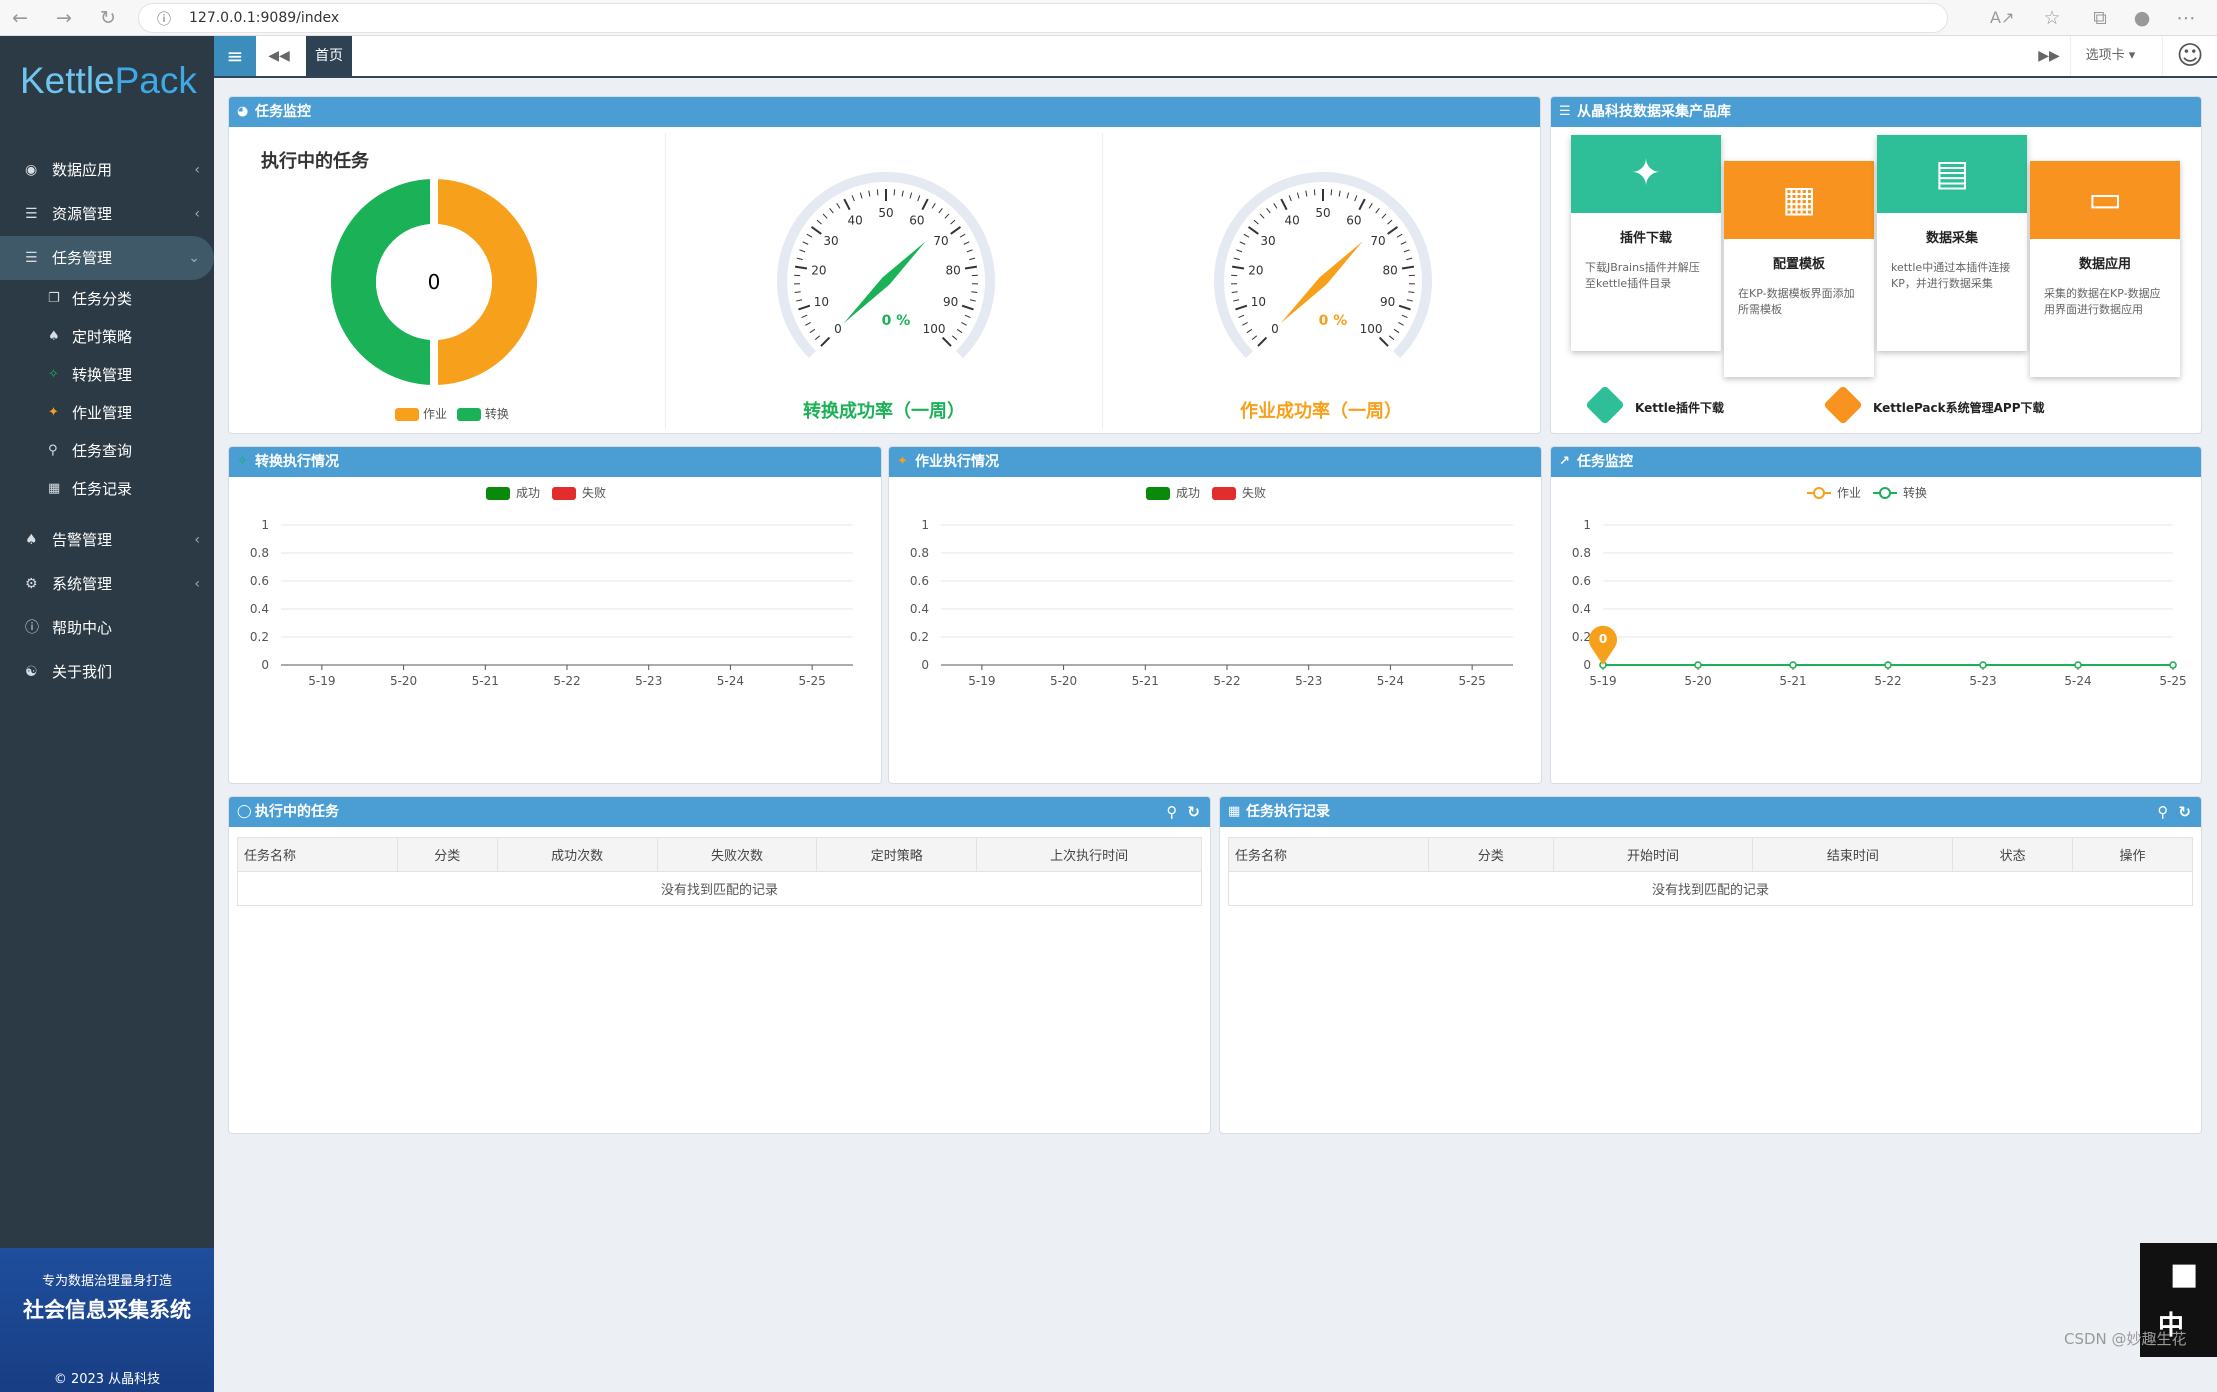  Describe the element at coordinates (1603, 639) in the screenshot. I see `marker-label: 0` at that location.